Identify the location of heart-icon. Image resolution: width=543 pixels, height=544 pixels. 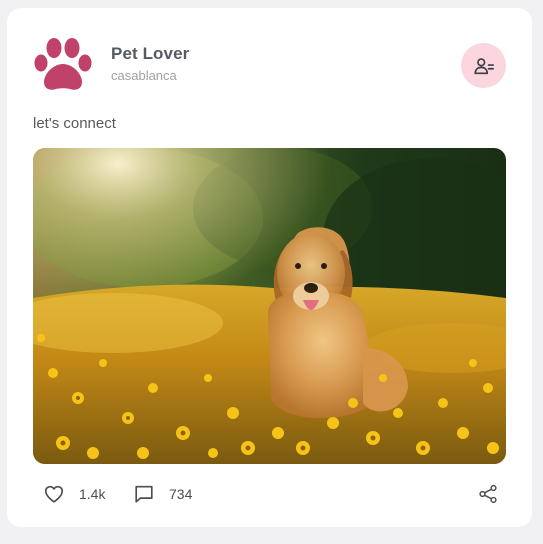
(54, 494).